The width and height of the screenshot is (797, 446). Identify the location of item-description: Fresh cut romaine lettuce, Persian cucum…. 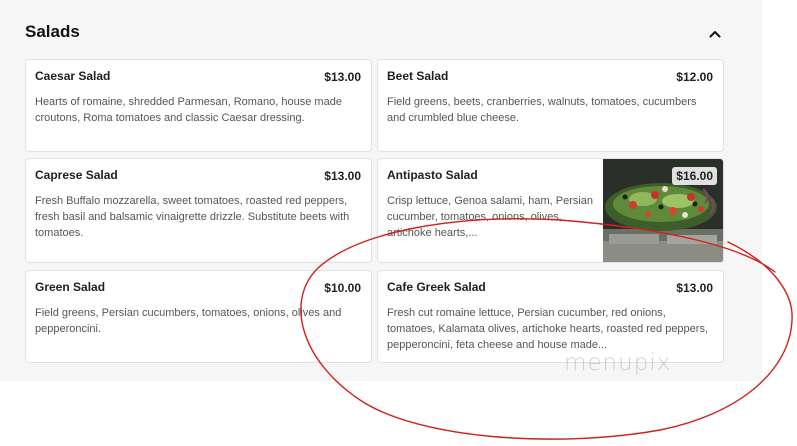
(548, 329).